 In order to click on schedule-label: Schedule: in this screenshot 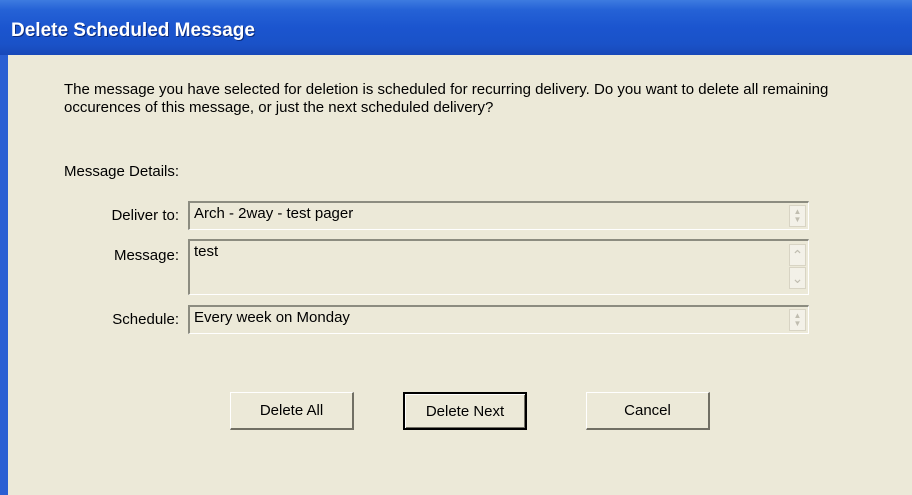, I will do `click(145, 319)`.